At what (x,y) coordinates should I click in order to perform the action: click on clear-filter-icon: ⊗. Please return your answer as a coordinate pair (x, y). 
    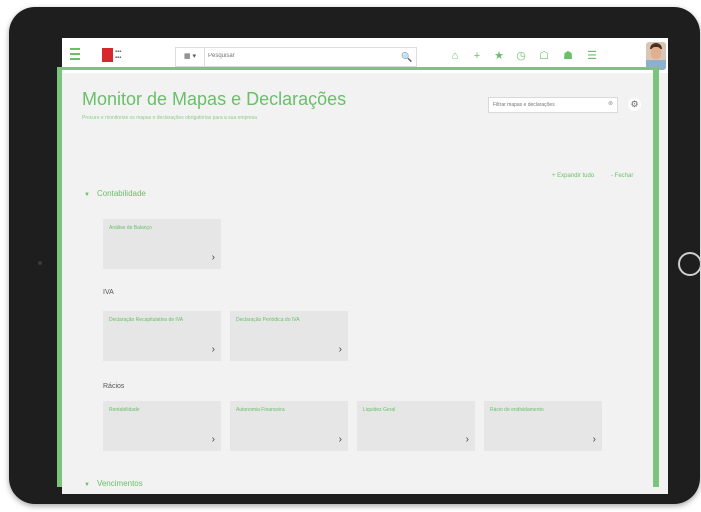
    Looking at the image, I should click on (610, 103).